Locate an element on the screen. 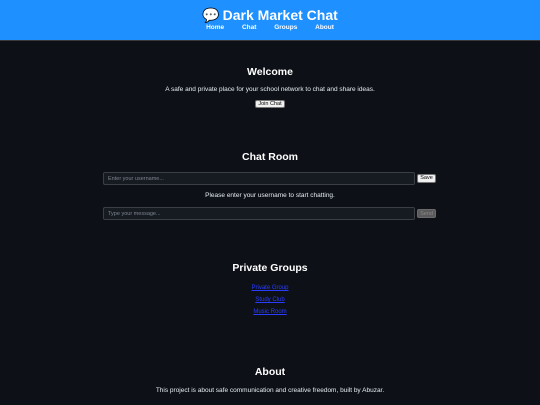 This screenshot has height=405, width=540. site-brand: 💬 Dark Market Chat is located at coordinates (270, 15).